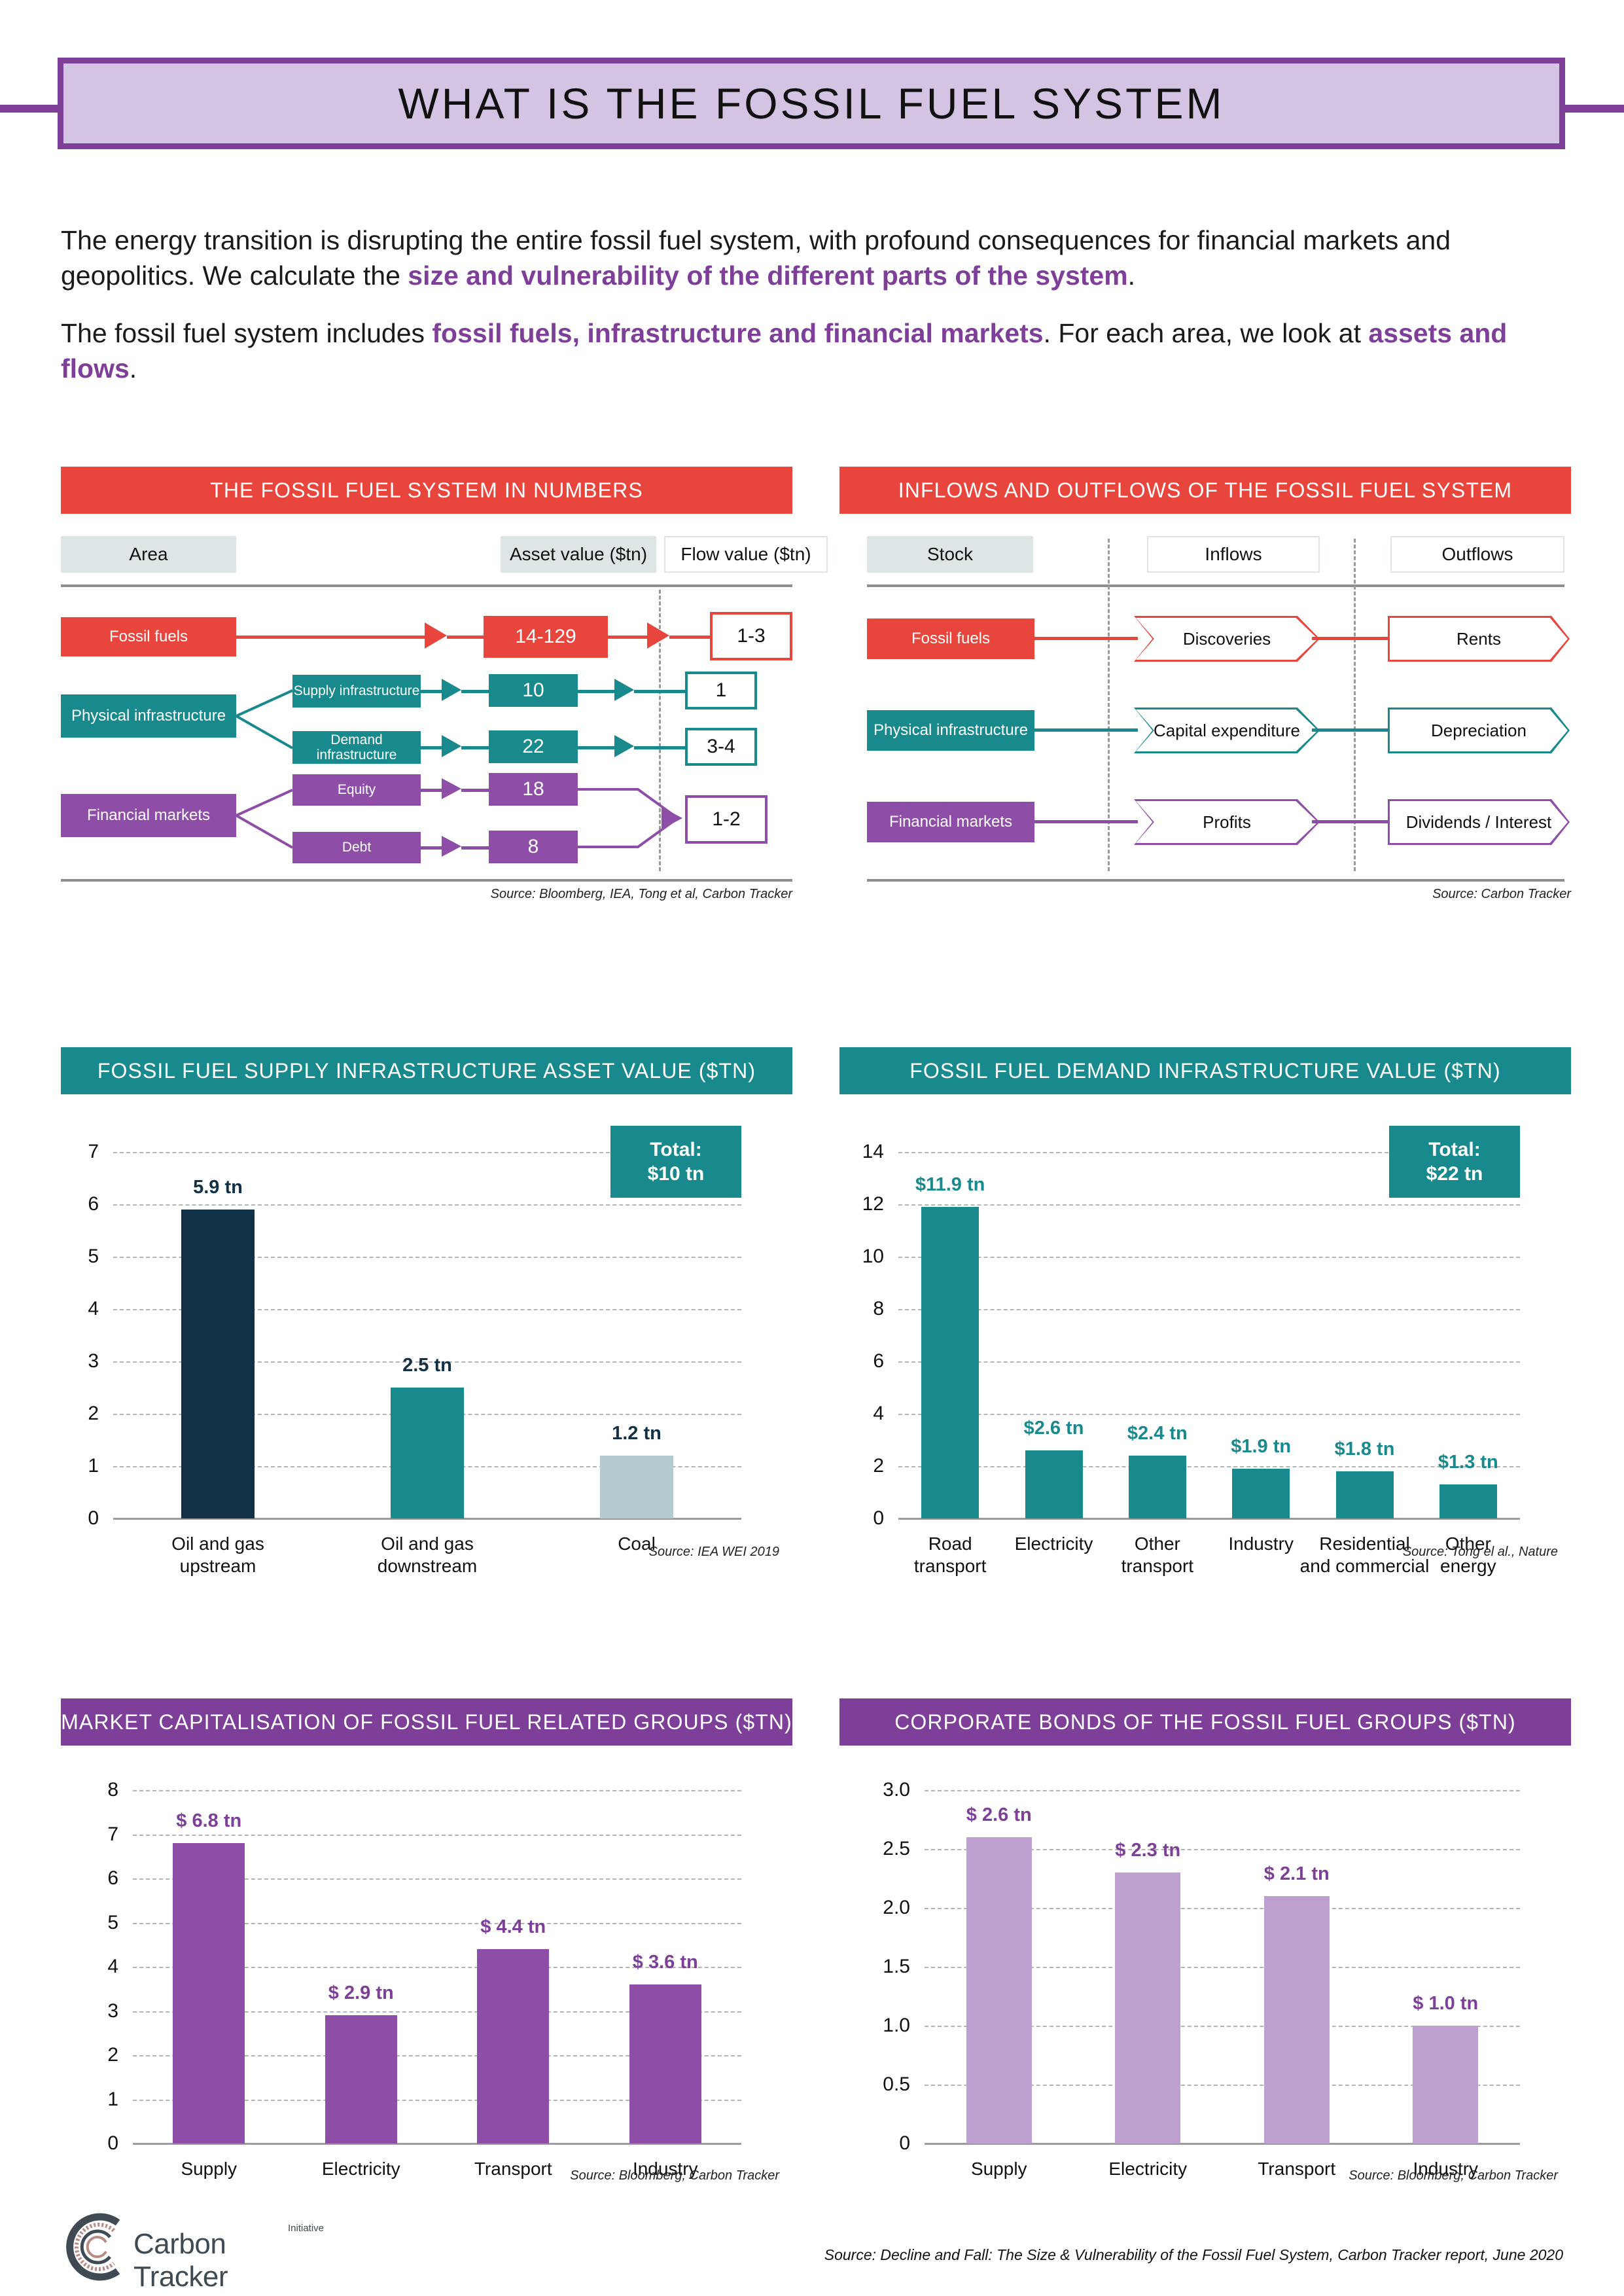  Describe the element at coordinates (246, 333) in the screenshot. I see `intro-p2-part-a: The fossil fuel system includes` at that location.